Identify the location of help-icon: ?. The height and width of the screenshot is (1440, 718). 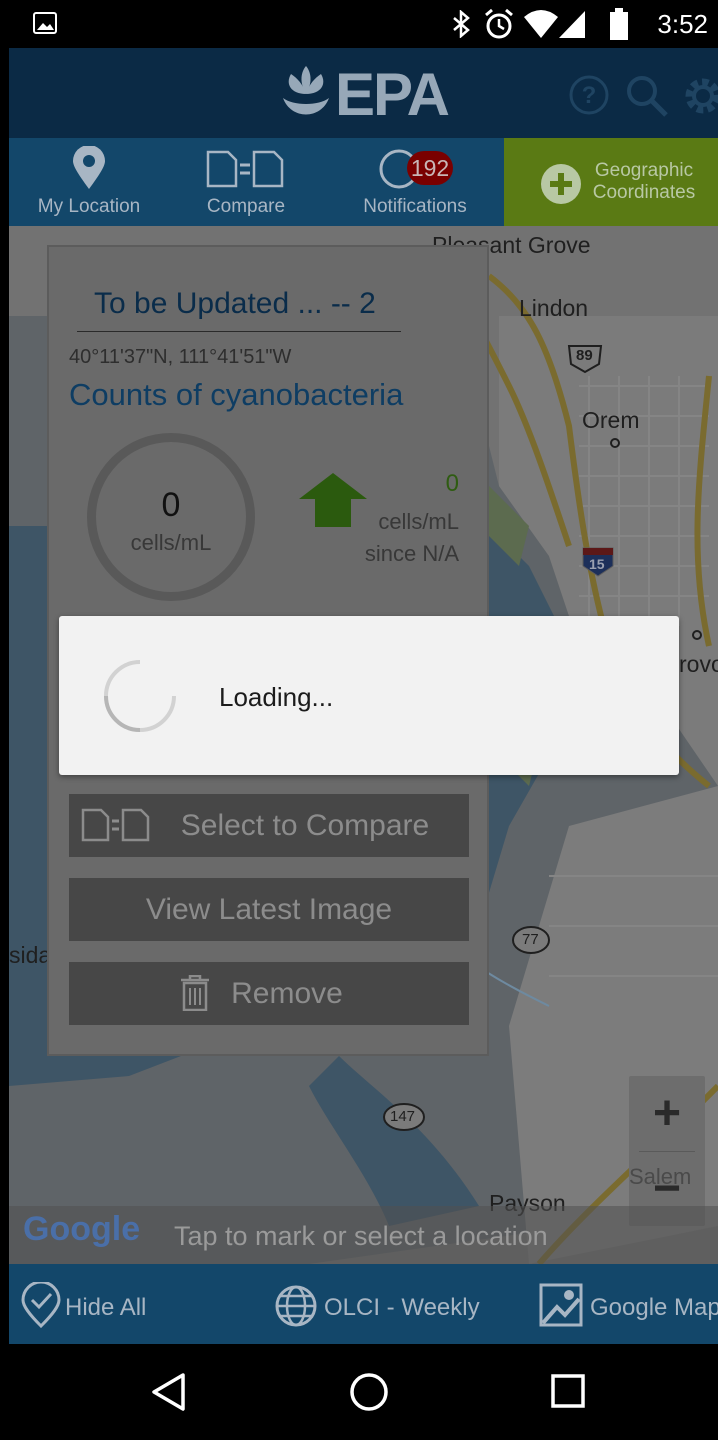
(589, 95).